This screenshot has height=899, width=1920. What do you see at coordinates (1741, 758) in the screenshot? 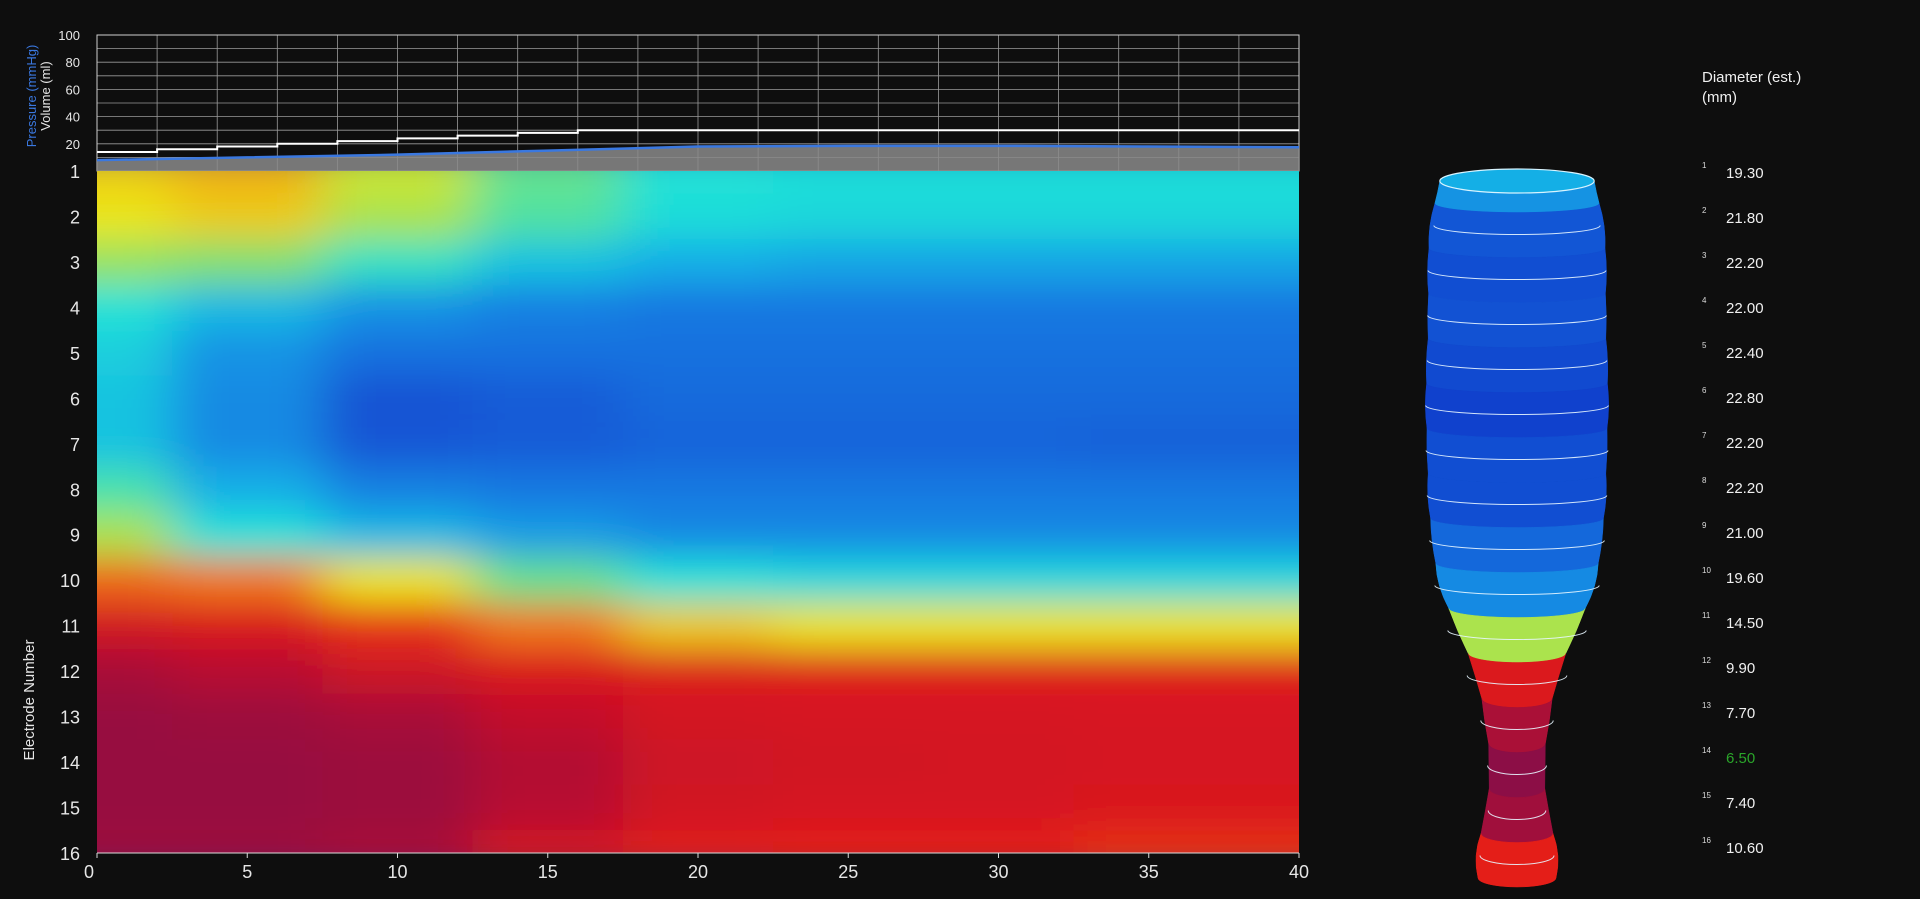
I see `diameter-value: 6.50` at bounding box center [1741, 758].